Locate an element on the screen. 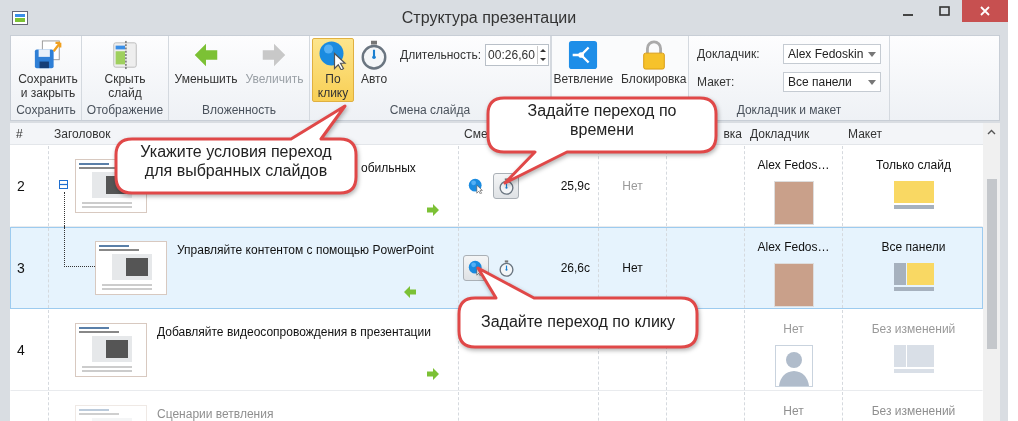  slide-number: 3 is located at coordinates (21, 268).